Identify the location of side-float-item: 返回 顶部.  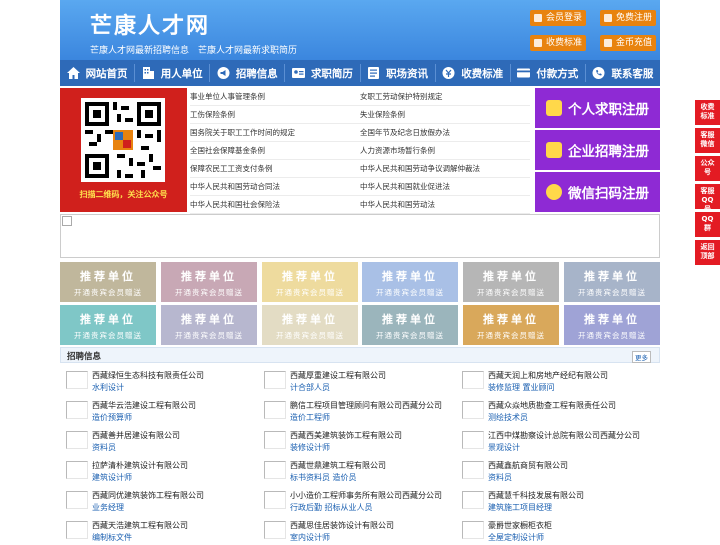
(707, 252).